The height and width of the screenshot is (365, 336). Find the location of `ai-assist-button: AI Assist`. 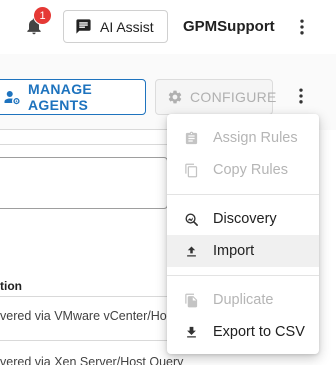

ai-assist-button: AI Assist is located at coordinates (115, 26).